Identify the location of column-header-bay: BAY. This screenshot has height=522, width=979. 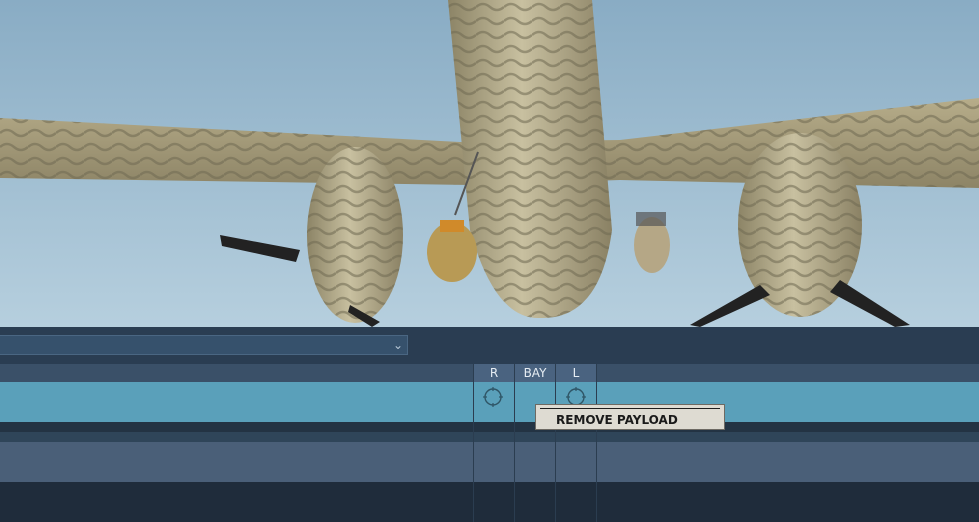
(535, 373).